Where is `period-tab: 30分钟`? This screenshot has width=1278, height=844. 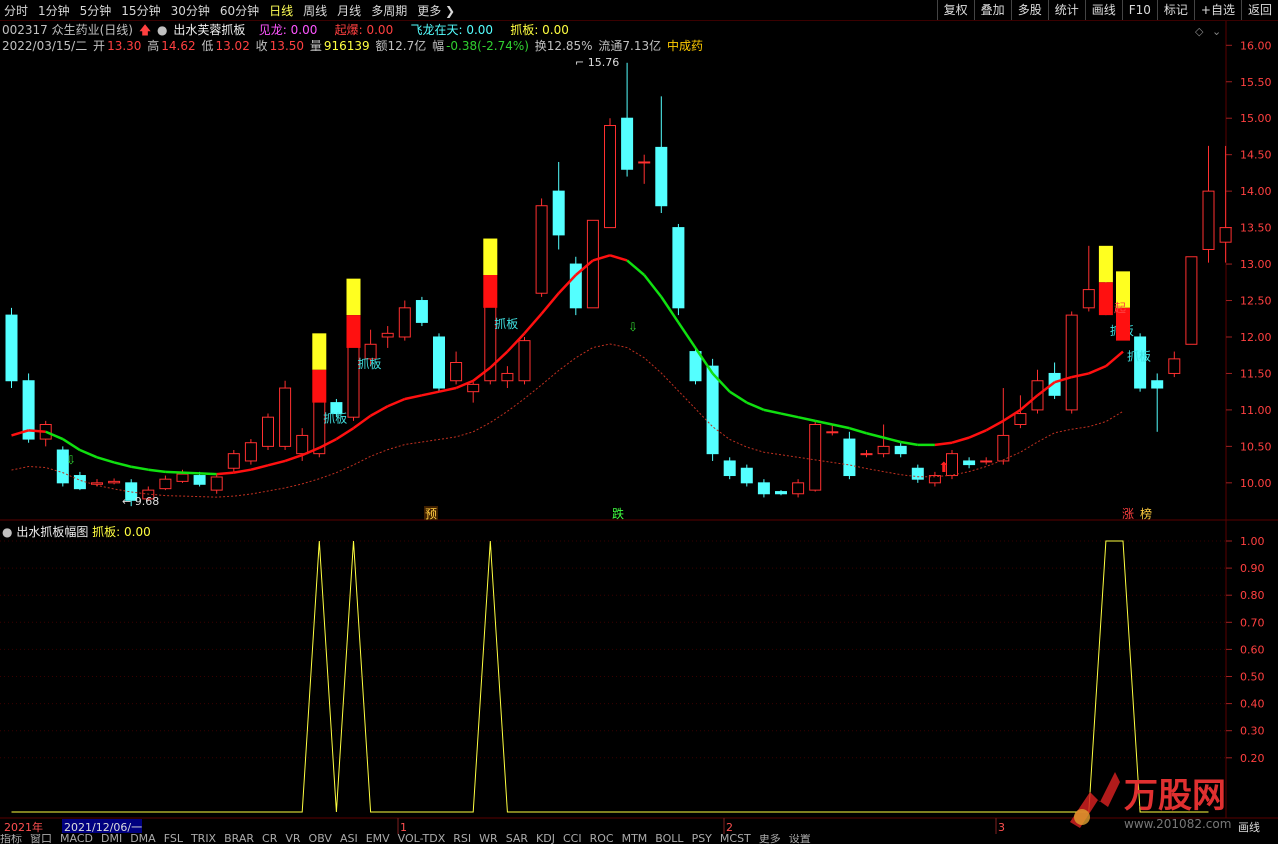
period-tab: 30分钟 is located at coordinates (190, 10).